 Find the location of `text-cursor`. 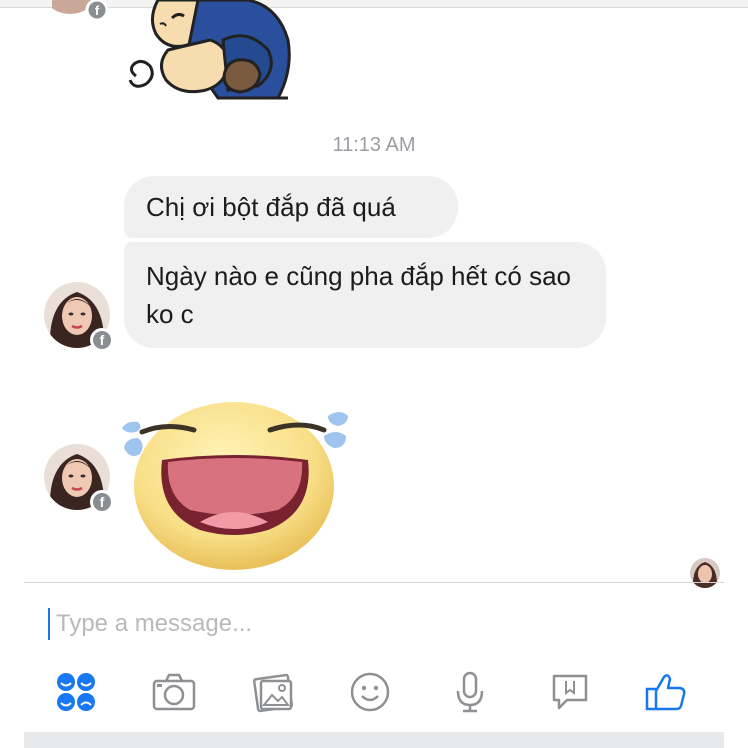

text-cursor is located at coordinates (49, 624).